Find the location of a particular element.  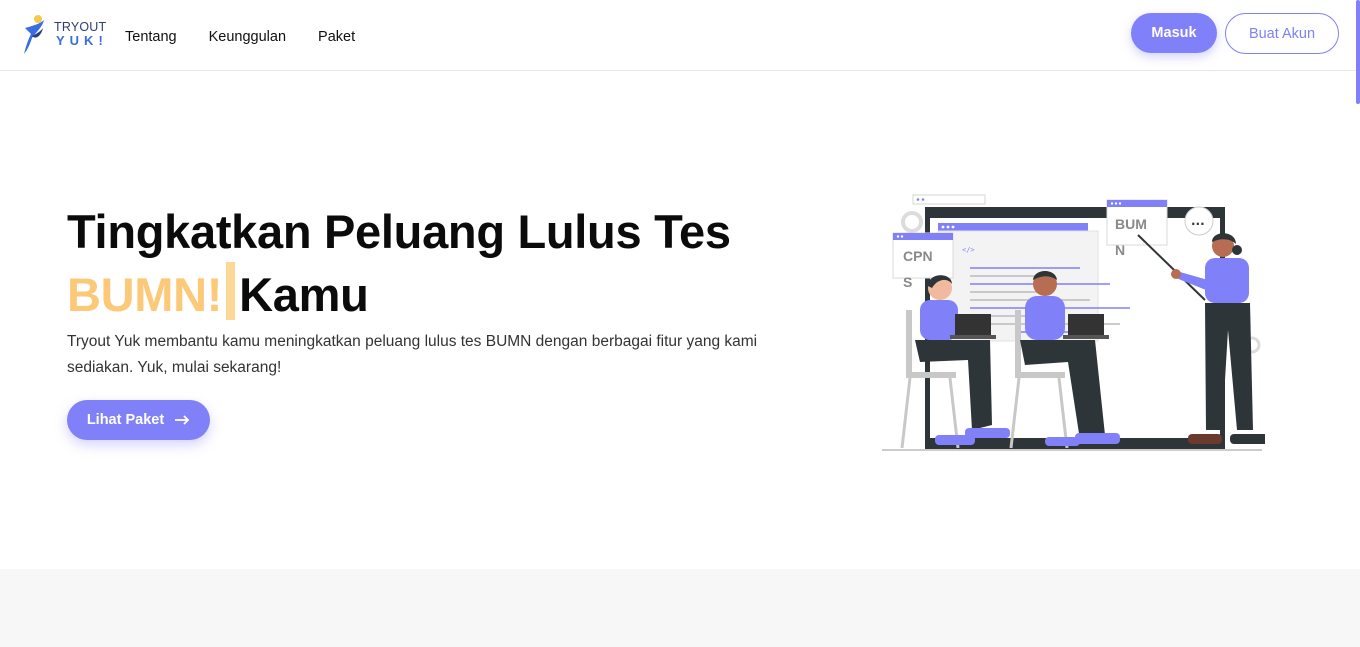

nav-item-tentang: Tentang is located at coordinates (151, 37).